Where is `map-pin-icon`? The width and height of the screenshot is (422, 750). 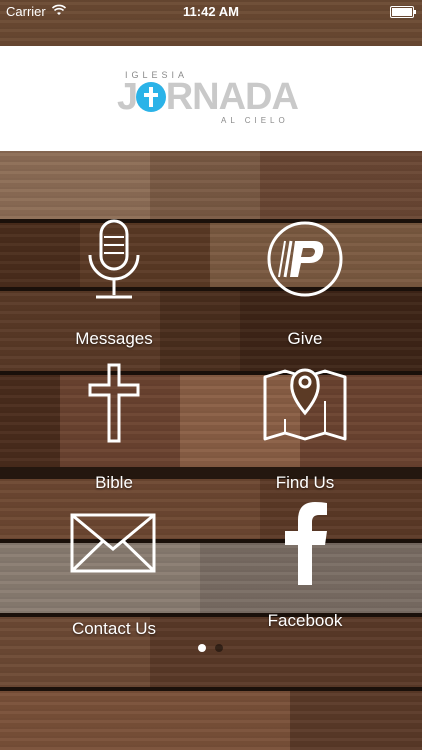
map-pin-icon is located at coordinates (305, 404).